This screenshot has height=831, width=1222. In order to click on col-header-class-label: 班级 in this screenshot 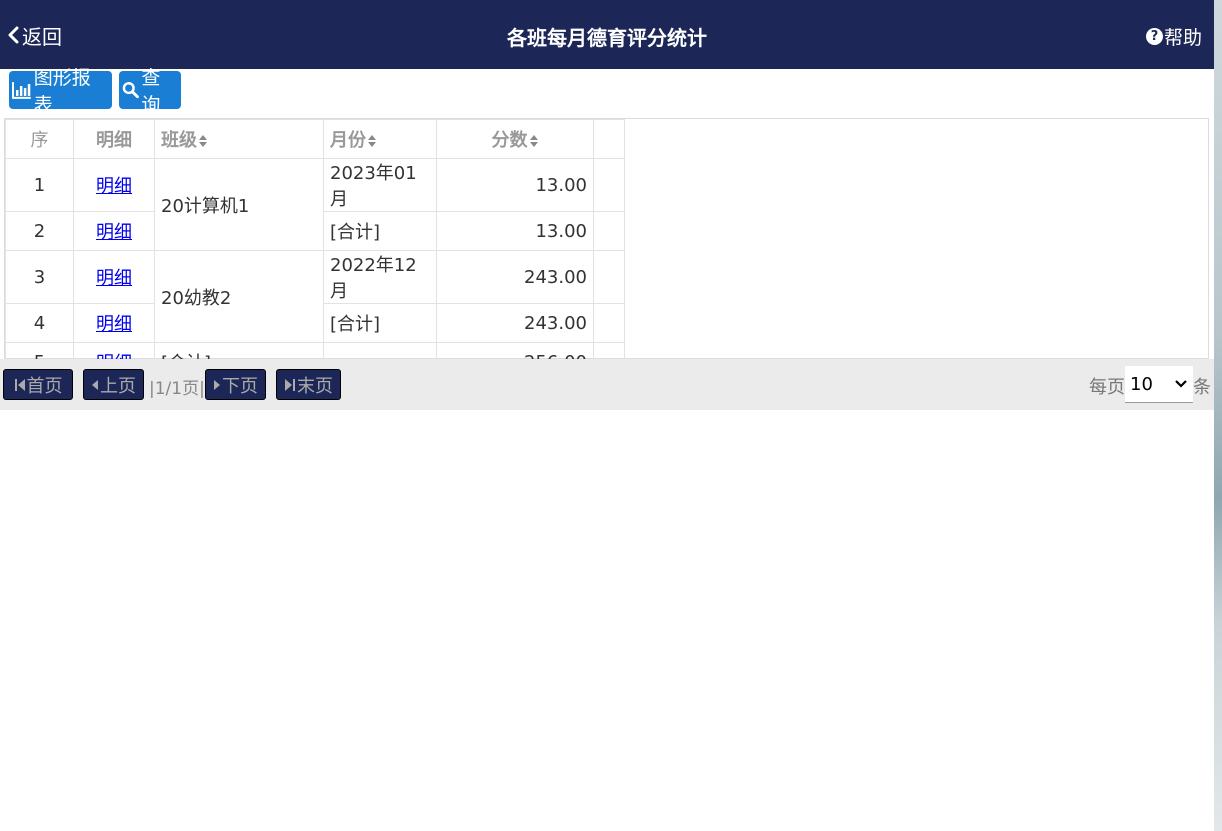, I will do `click(179, 140)`.